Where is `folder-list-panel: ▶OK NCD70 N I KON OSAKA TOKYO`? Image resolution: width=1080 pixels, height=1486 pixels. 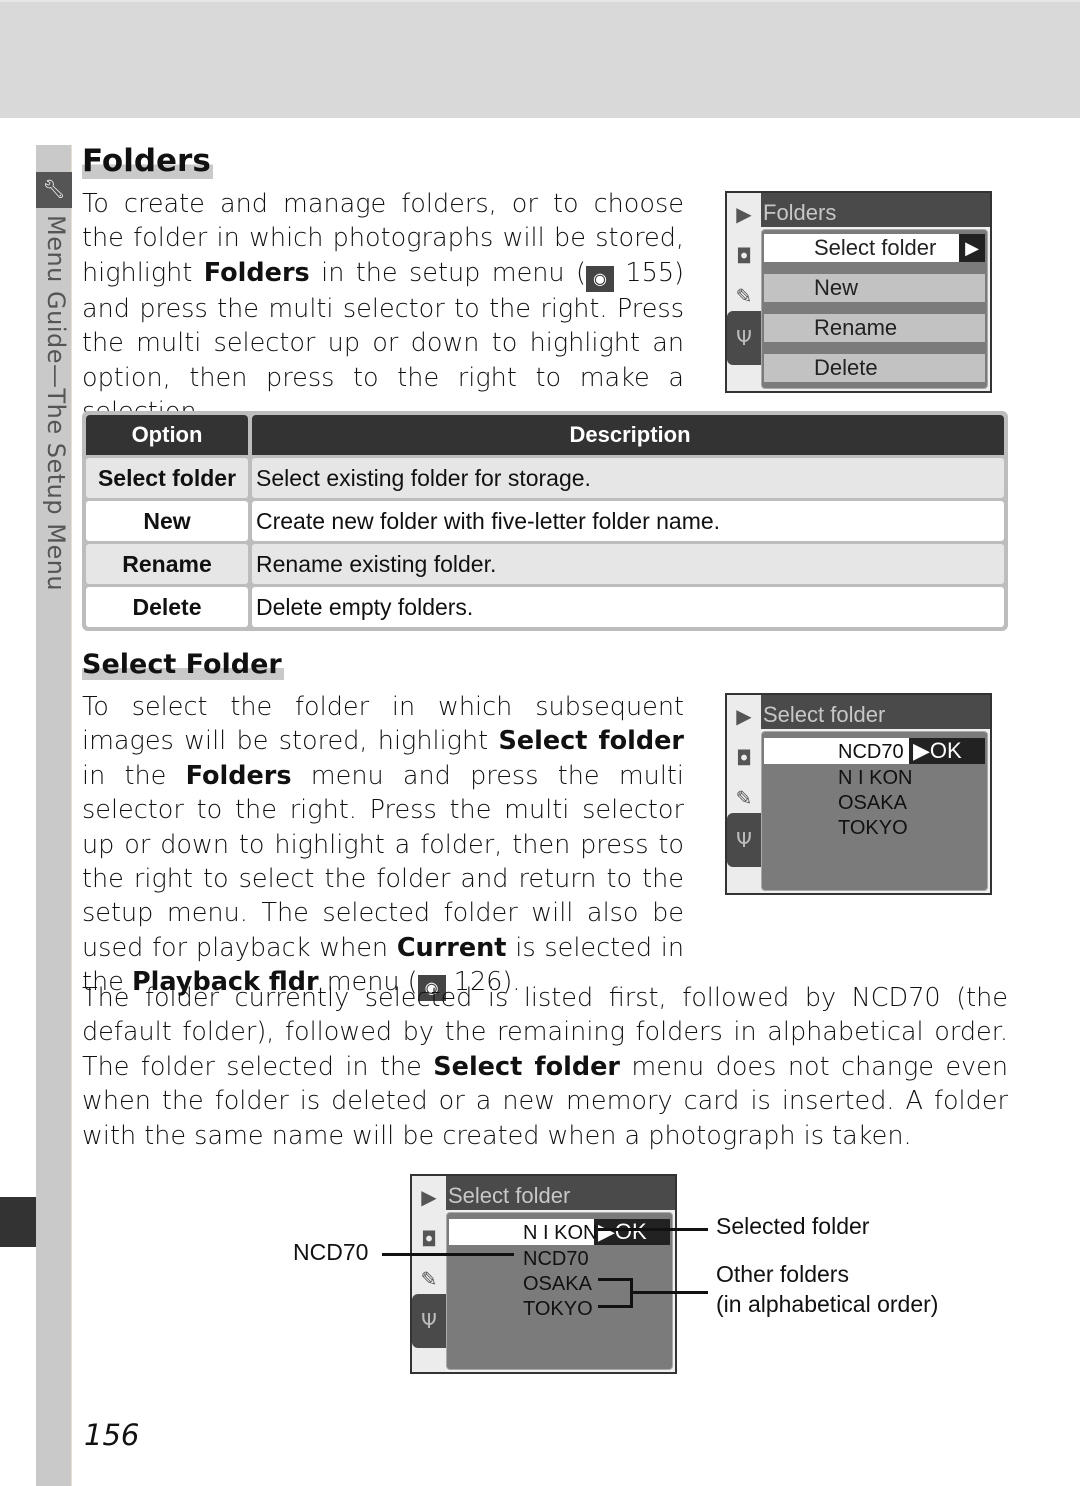
folder-list-panel: ▶OK NCD70 N I KON OSAKA TOKYO is located at coordinates (874, 811).